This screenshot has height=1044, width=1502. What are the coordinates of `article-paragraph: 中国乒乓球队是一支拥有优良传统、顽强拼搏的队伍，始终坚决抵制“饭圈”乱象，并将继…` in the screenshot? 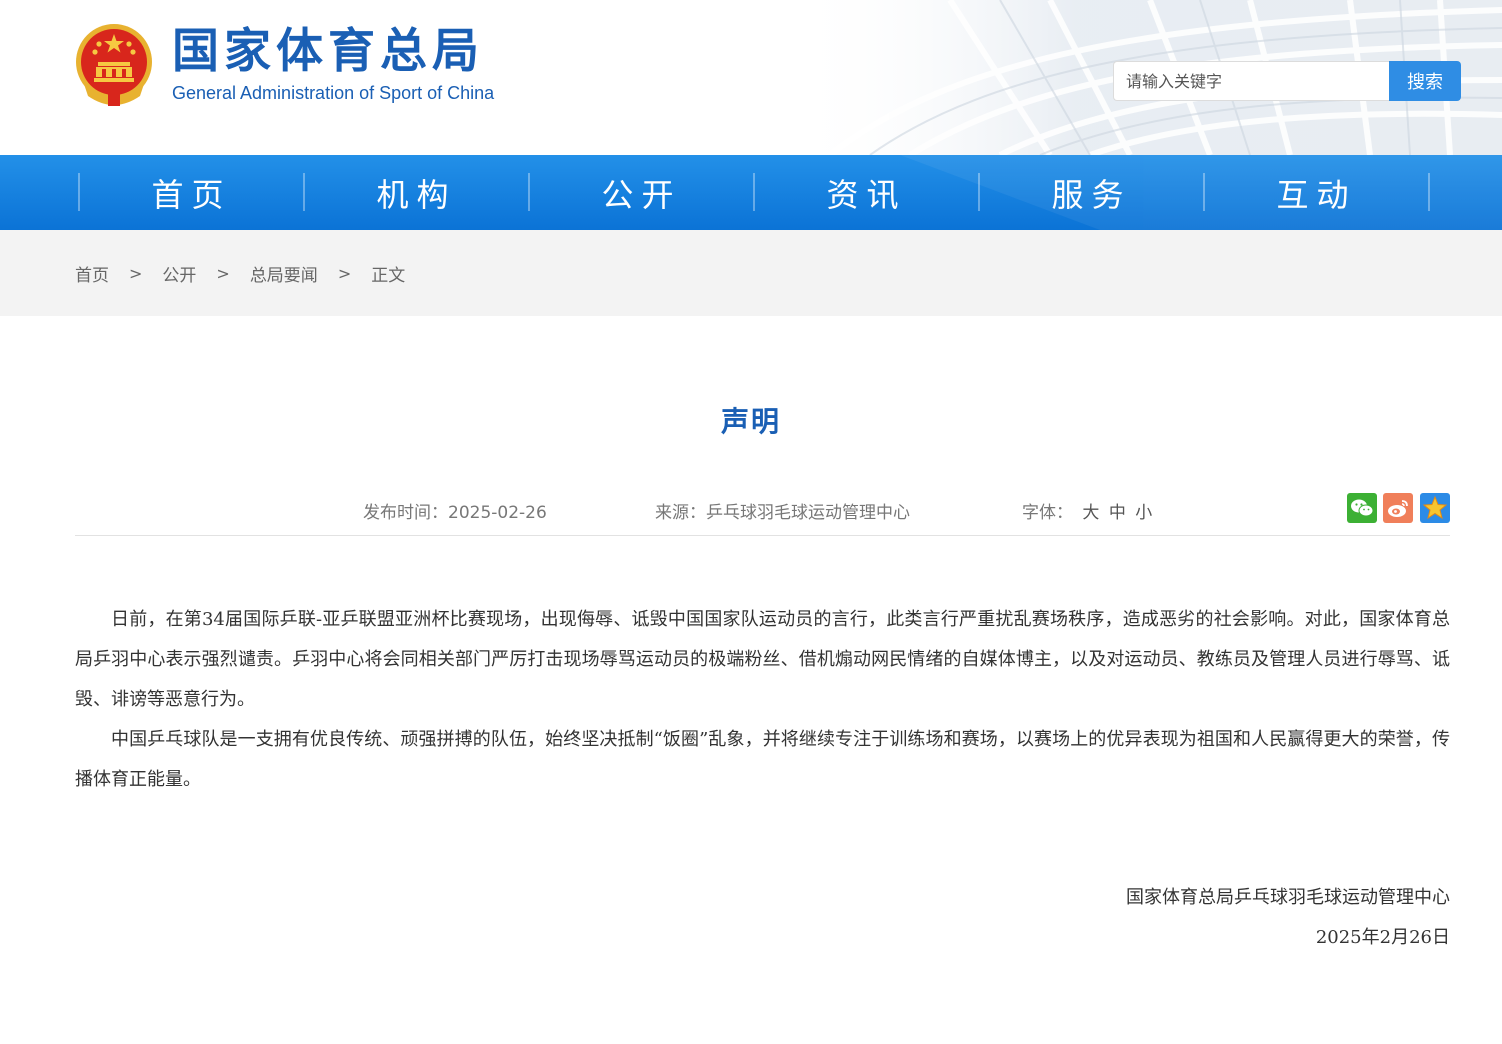 It's located at (762, 759).